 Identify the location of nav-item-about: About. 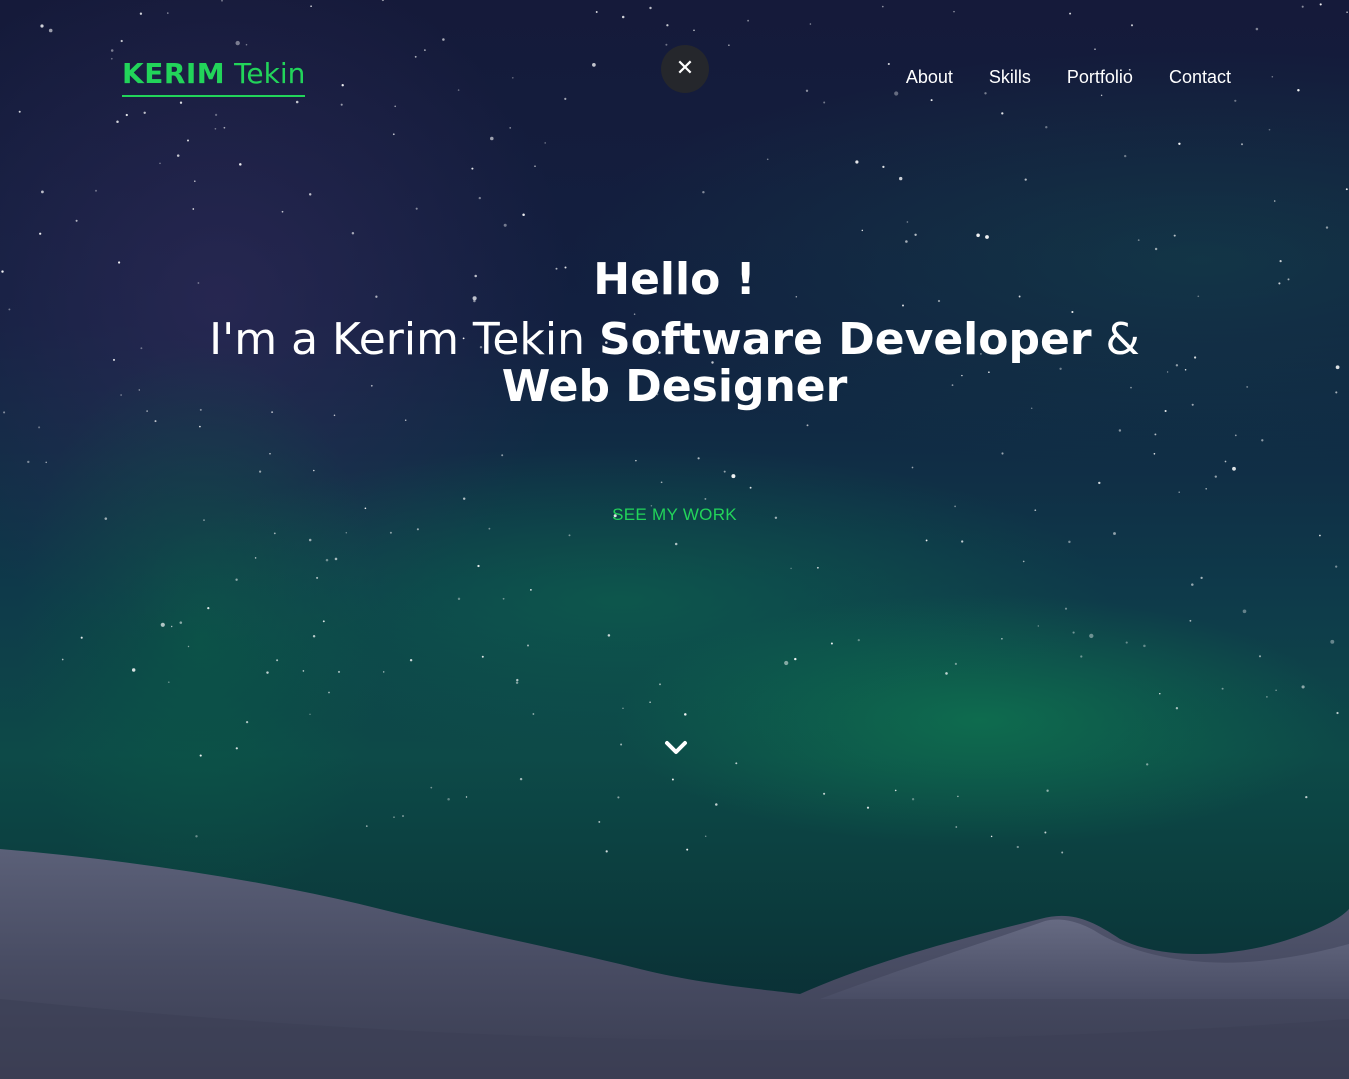
(929, 77).